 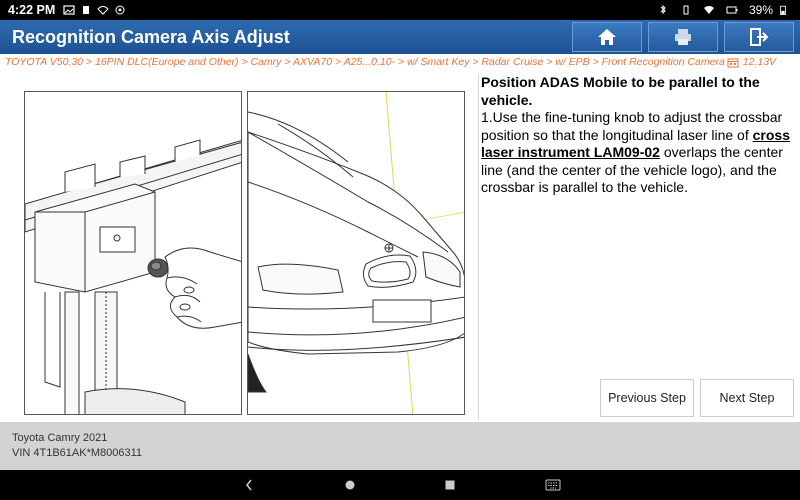 What do you see at coordinates (686, 10) in the screenshot?
I see `vibrate-icon` at bounding box center [686, 10].